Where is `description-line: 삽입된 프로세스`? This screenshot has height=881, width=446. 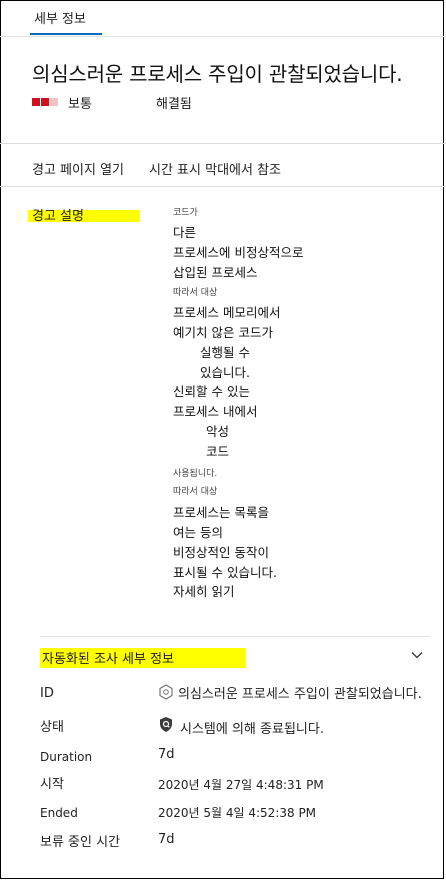 description-line: 삽입된 프로세스 is located at coordinates (215, 272).